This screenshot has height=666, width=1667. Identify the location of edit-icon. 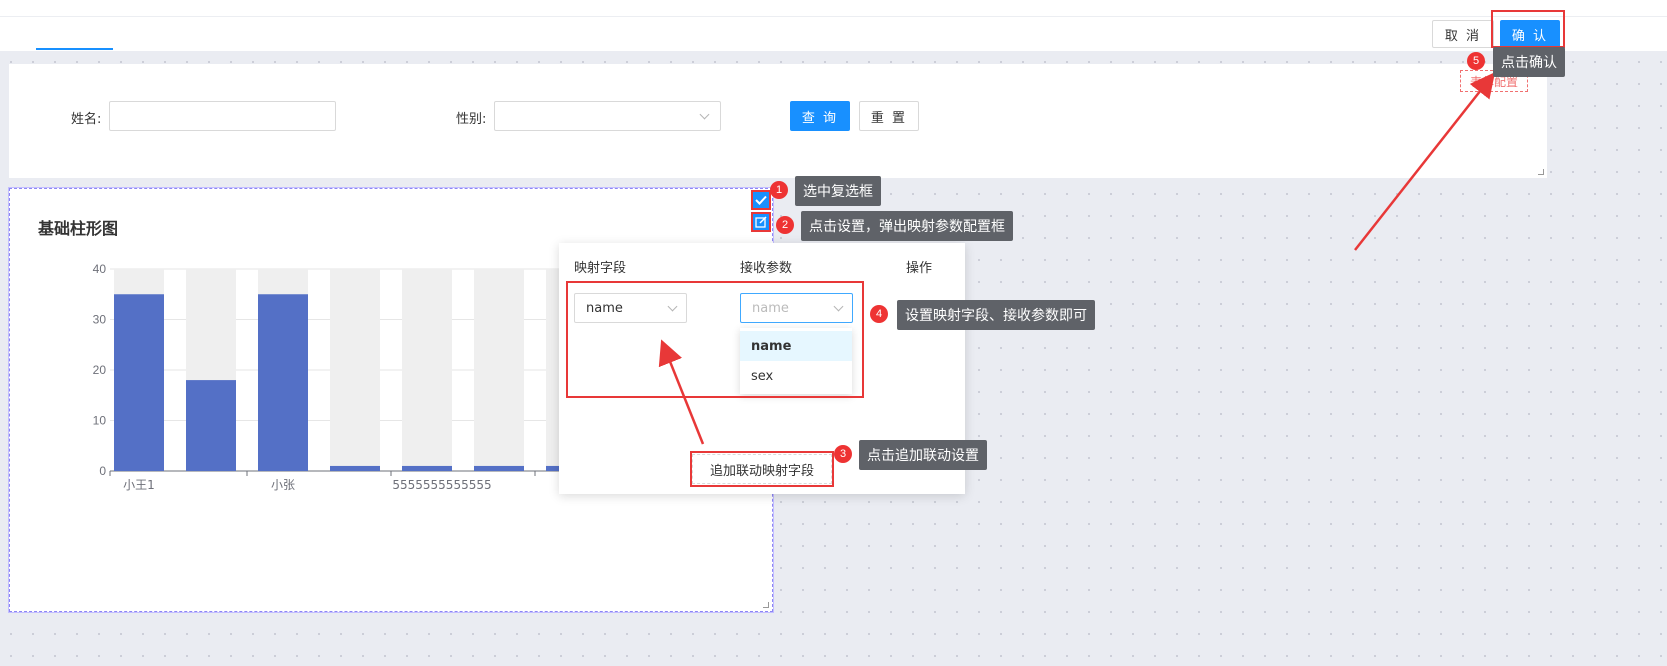
(761, 222).